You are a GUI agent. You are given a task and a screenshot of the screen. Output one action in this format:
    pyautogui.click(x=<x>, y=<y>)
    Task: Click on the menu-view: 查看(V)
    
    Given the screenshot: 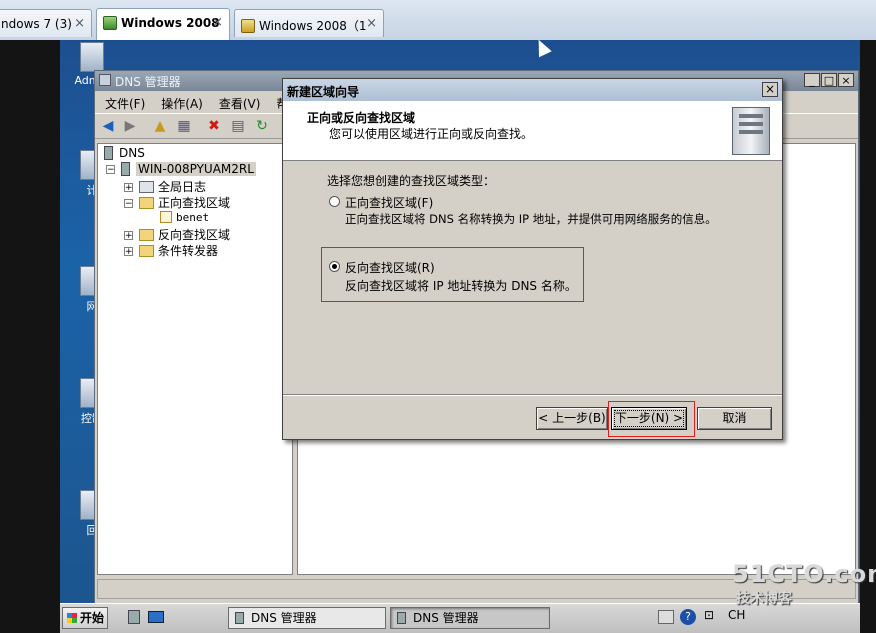 What is the action you would take?
    pyautogui.click(x=240, y=104)
    